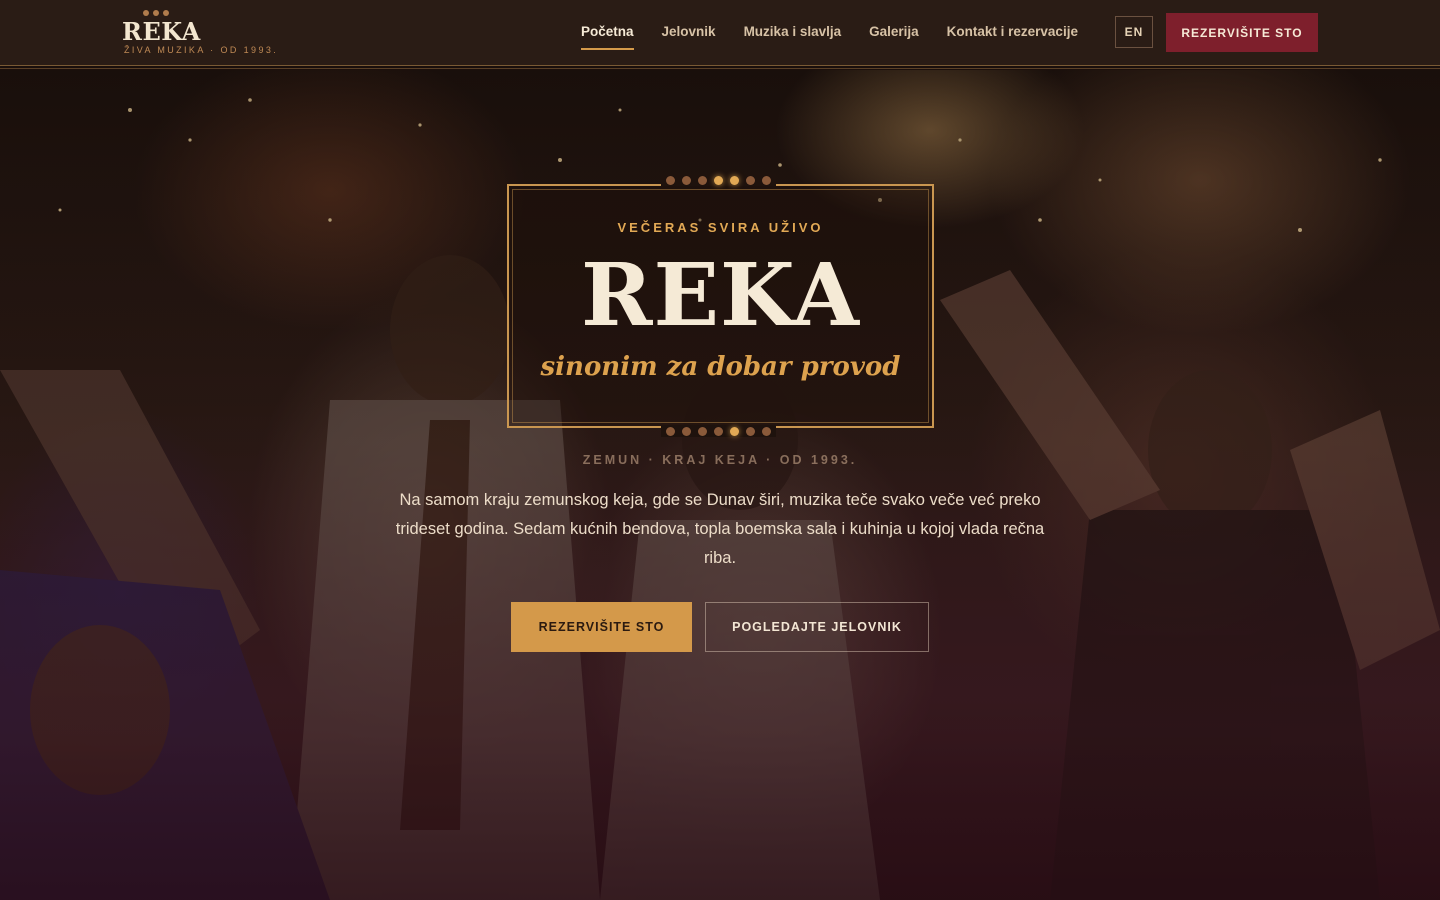 This screenshot has height=900, width=1440. Describe the element at coordinates (207, 33) in the screenshot. I see `logo: REKA ŽIVA MUZIKA · OD 1993.` at that location.